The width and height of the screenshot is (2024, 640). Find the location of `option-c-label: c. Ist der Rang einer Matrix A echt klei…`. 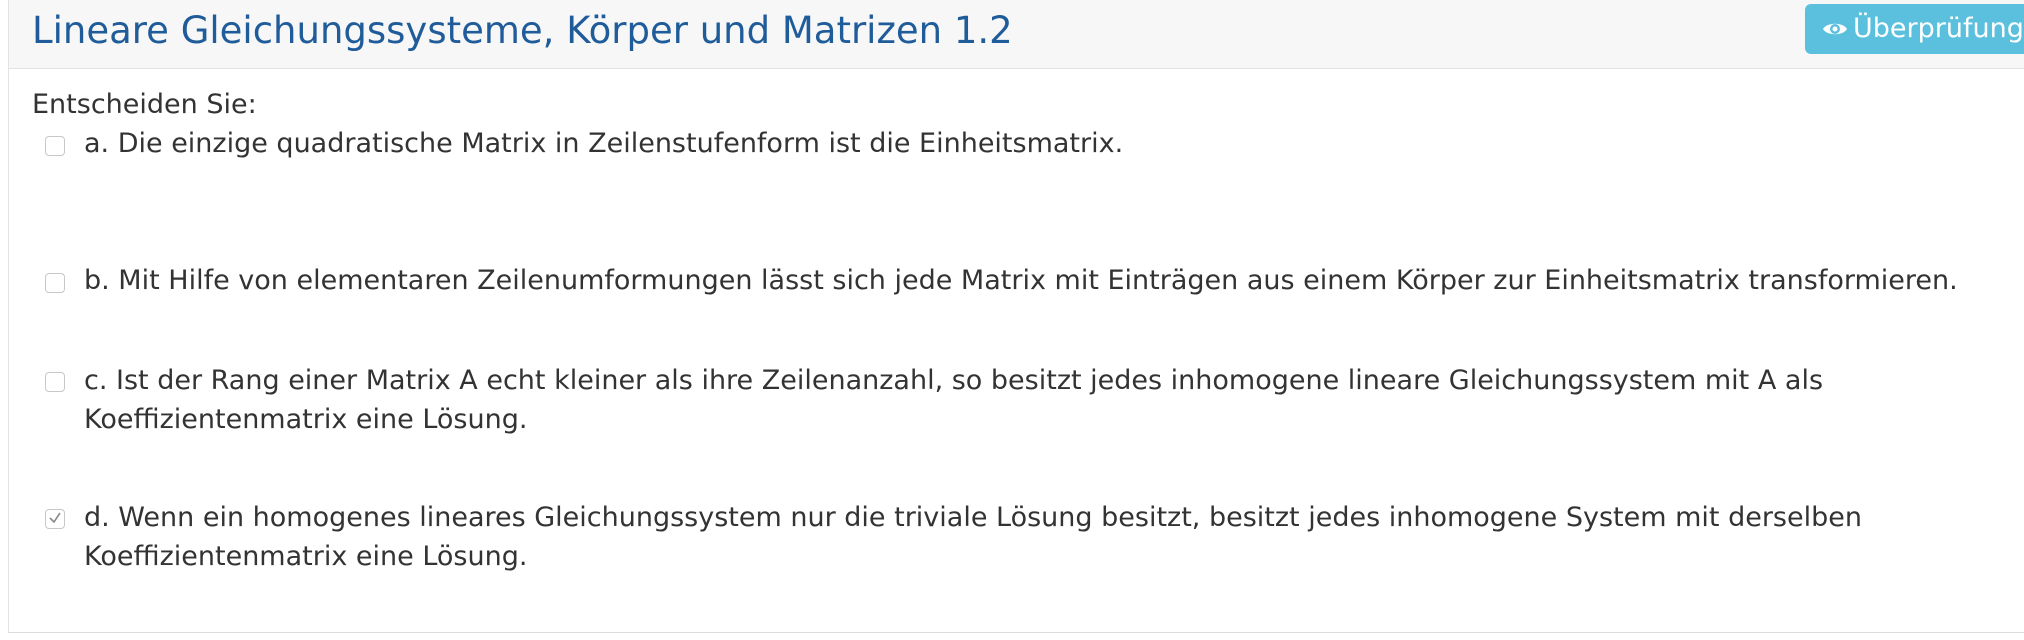

option-c-label: c. Ist der Rang einer Matrix A echt klei… is located at coordinates (954, 400).